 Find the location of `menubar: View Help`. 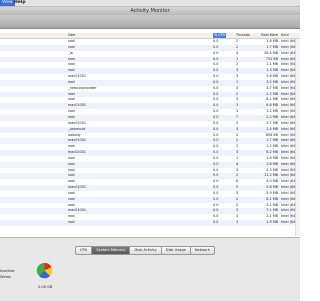

menubar: View Help is located at coordinates (150, 3).